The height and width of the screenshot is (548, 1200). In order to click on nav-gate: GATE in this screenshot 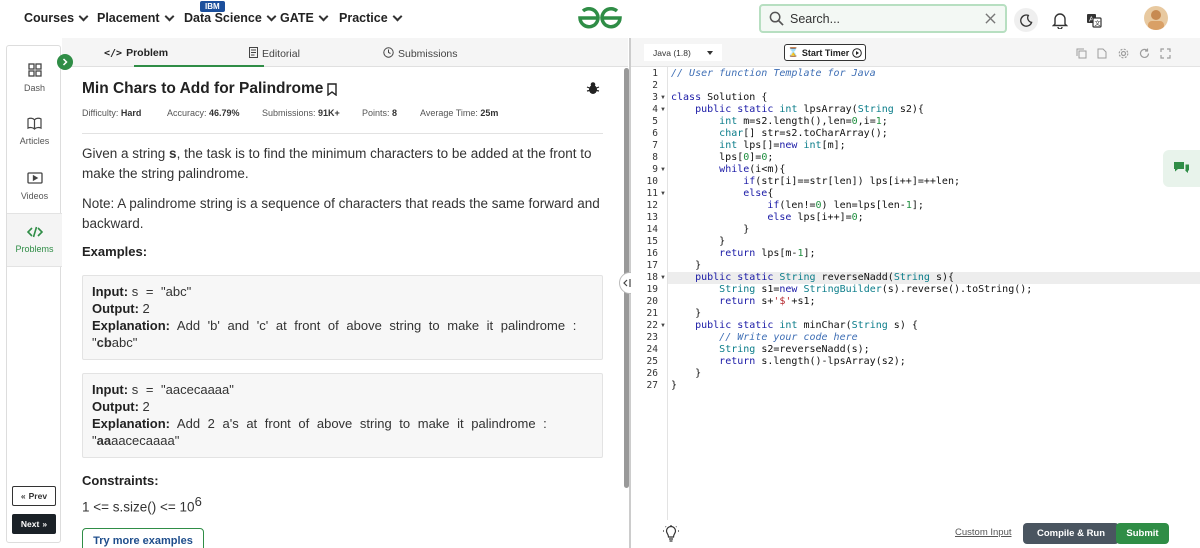, I will do `click(304, 18)`.